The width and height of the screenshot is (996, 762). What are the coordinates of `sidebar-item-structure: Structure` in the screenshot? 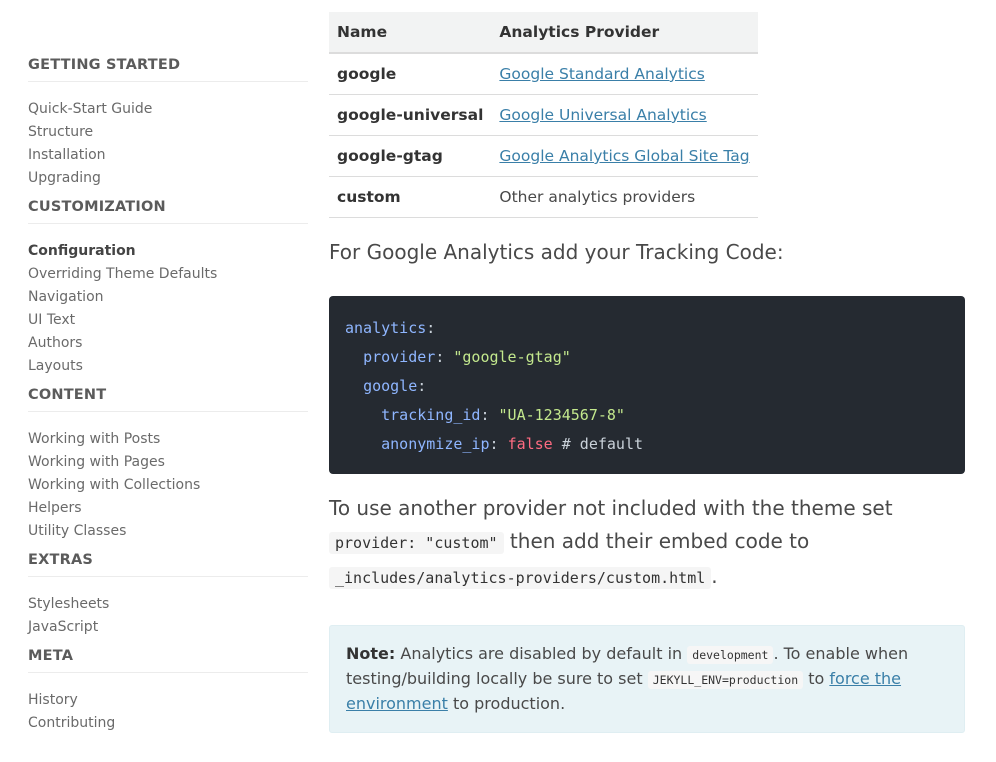 It's located at (168, 132).